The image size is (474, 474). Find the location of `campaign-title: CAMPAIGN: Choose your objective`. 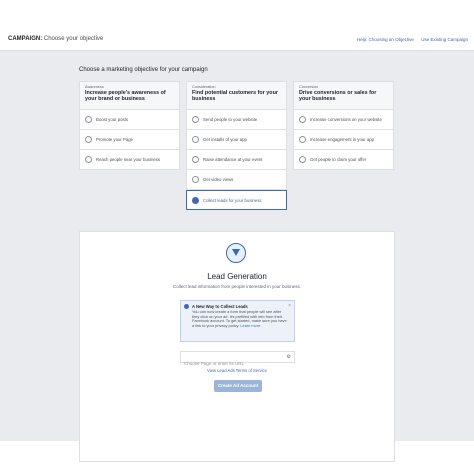

campaign-title: CAMPAIGN: Choose your objective is located at coordinates (55, 39).